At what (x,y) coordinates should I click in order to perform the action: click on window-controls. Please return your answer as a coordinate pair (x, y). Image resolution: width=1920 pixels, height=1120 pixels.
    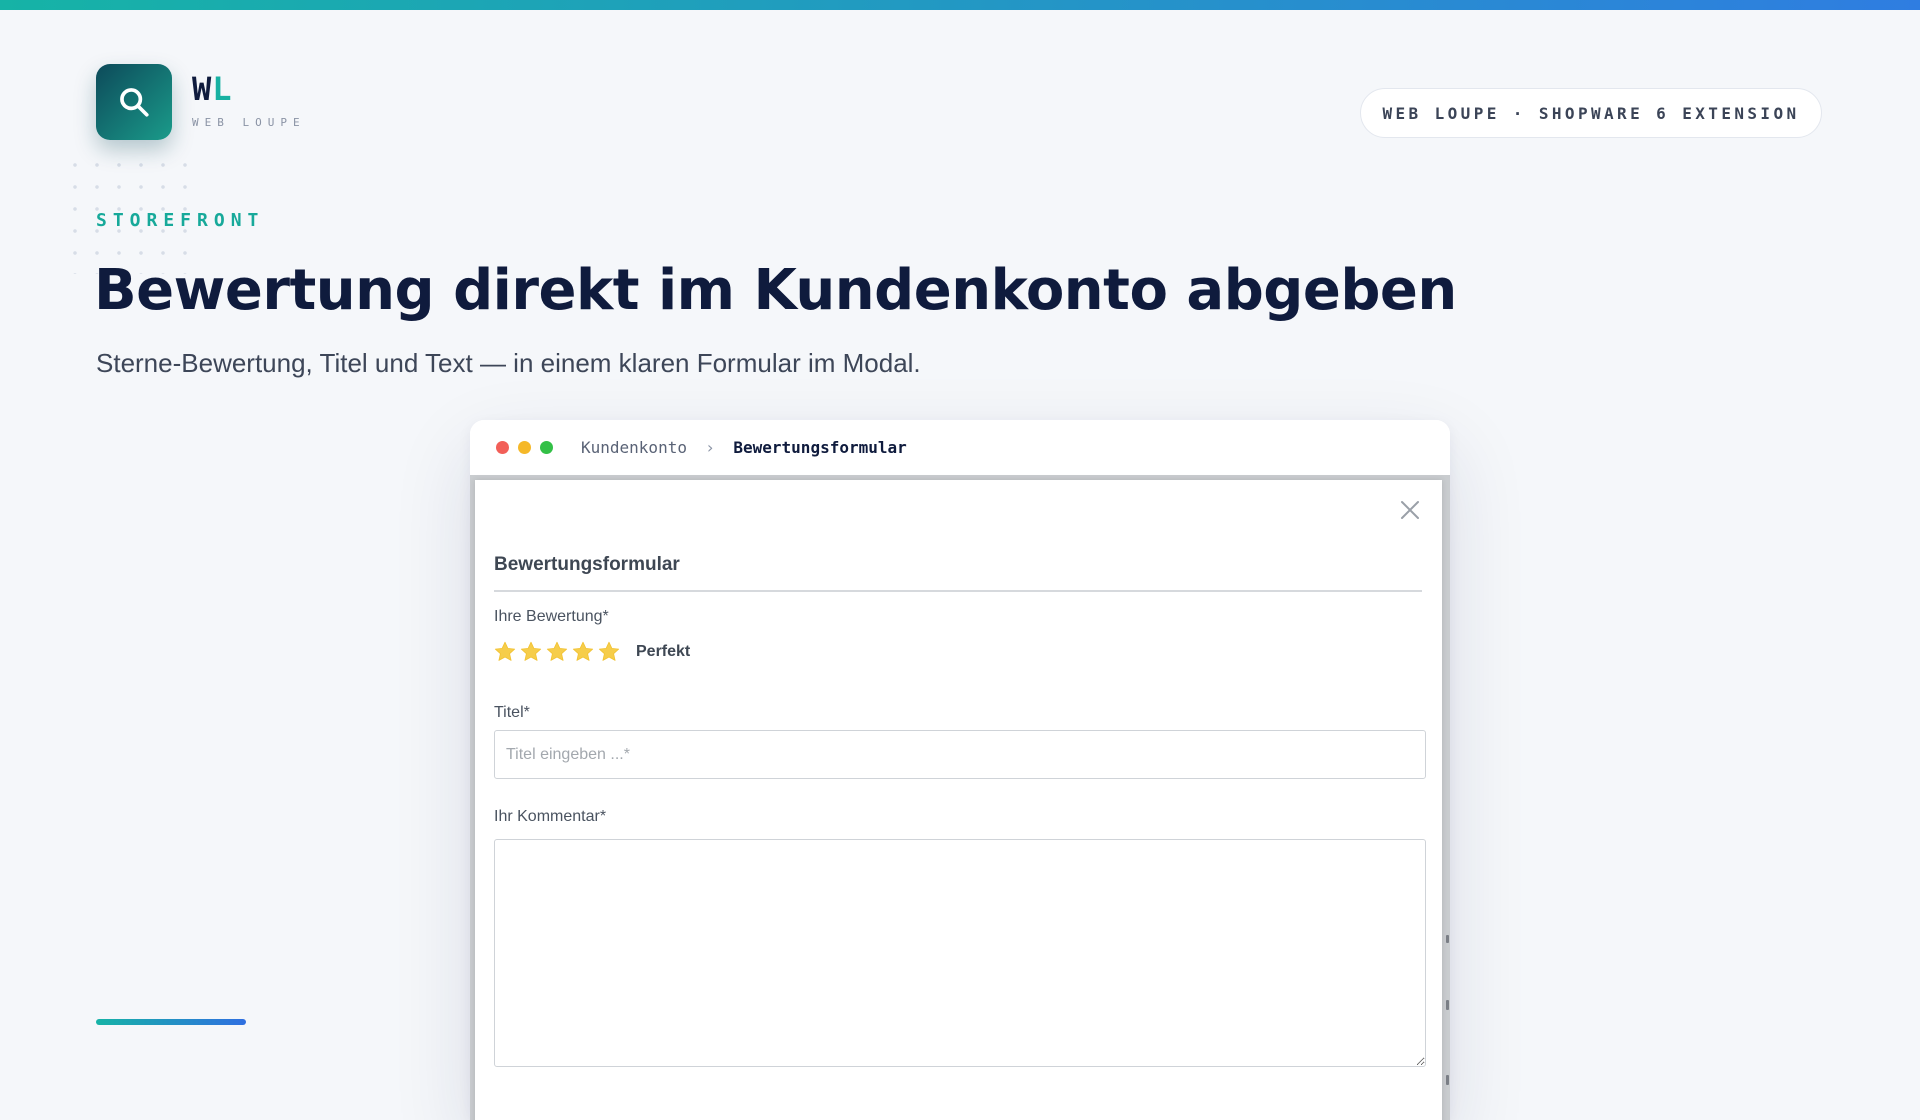
    Looking at the image, I should click on (524, 447).